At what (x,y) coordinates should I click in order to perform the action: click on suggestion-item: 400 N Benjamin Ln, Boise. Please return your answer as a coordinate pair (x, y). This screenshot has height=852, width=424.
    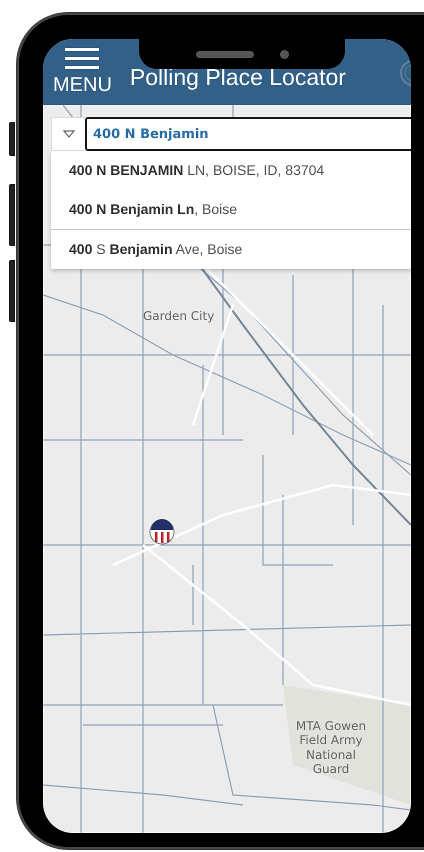
    Looking at the image, I should click on (231, 209).